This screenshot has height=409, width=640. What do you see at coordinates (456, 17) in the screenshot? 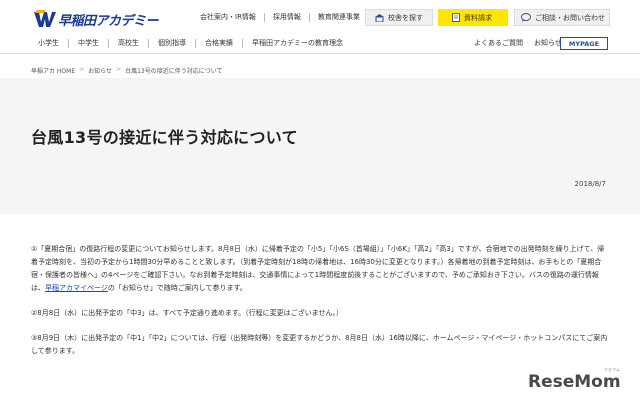
I see `document-icon` at bounding box center [456, 17].